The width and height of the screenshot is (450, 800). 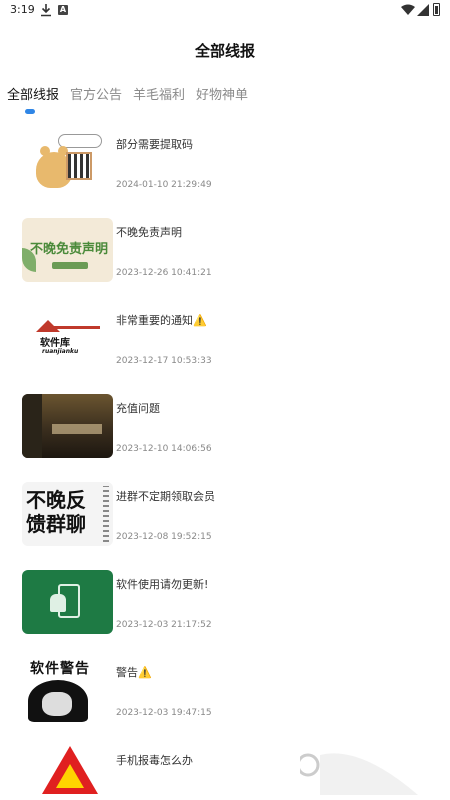 I want to click on photo-table, so click(x=77, y=429).